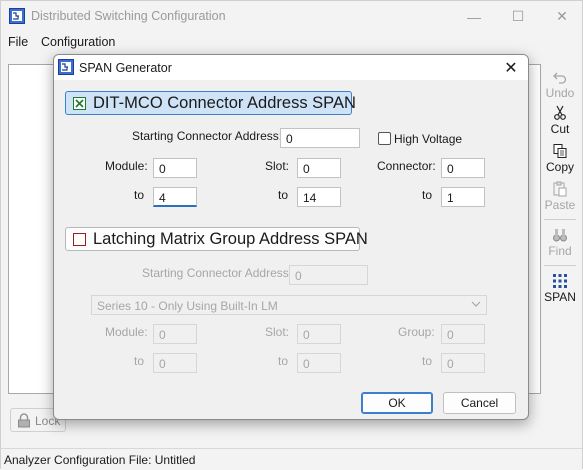 Image resolution: width=583 pixels, height=470 pixels. Describe the element at coordinates (463, 168) in the screenshot. I see `connector-from-input: 0` at that location.